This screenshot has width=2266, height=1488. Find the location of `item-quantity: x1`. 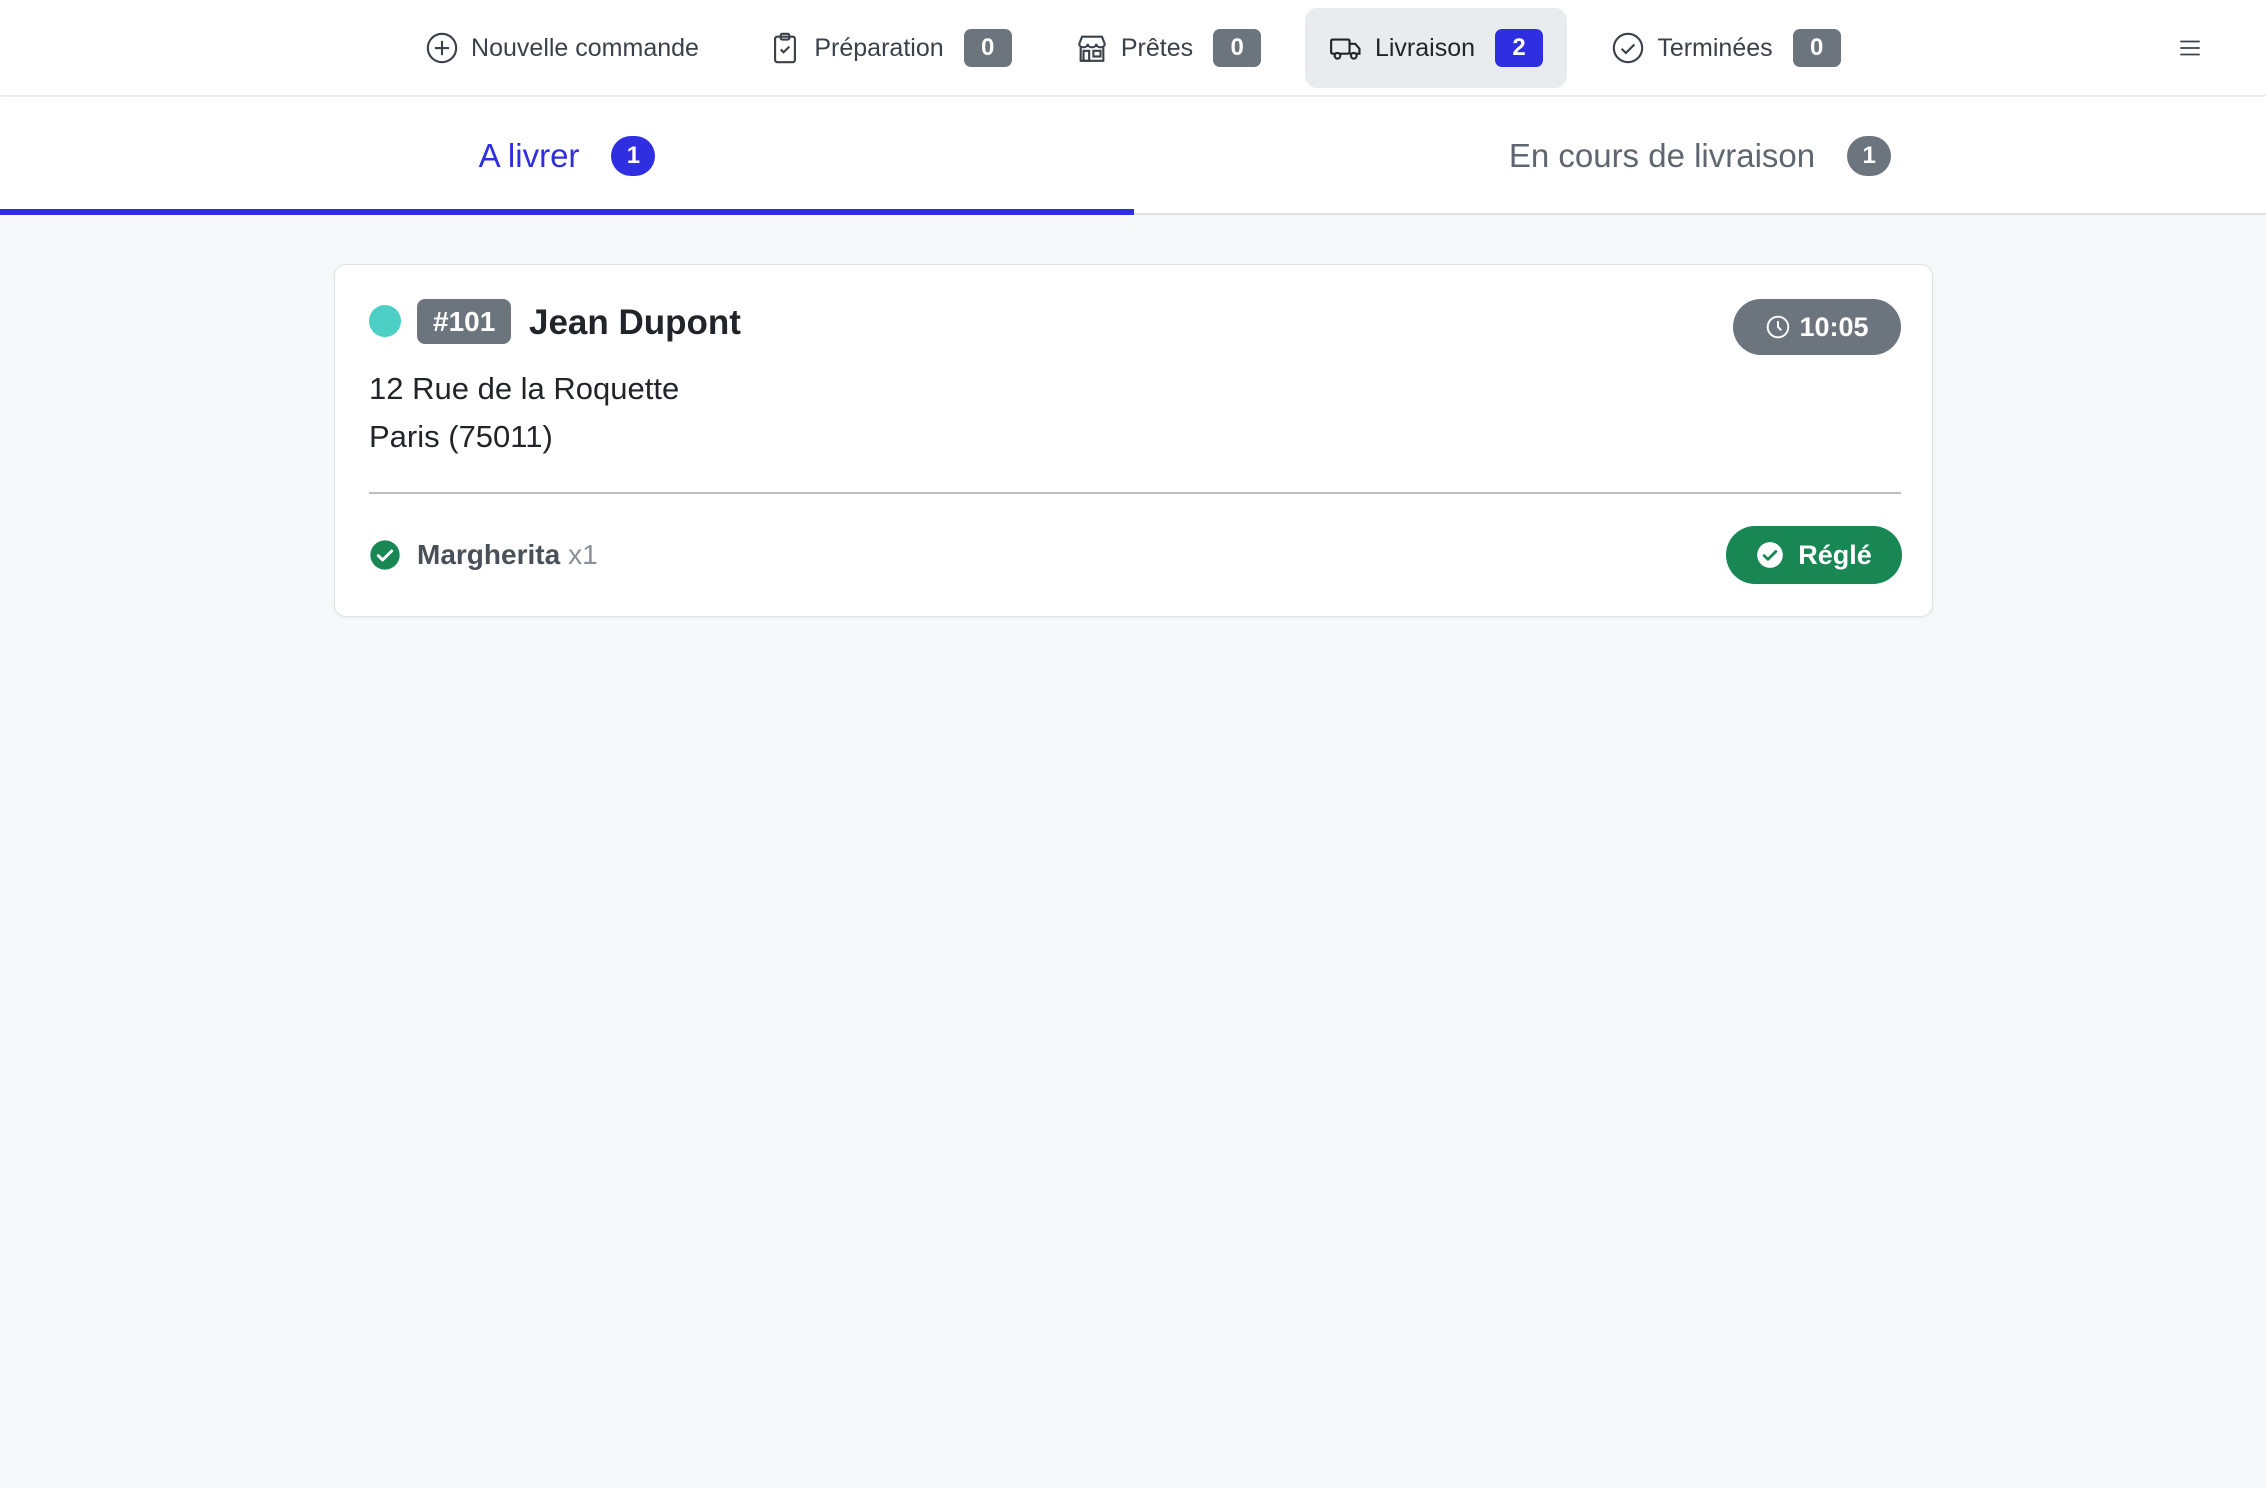

item-quantity: x1 is located at coordinates (583, 554).